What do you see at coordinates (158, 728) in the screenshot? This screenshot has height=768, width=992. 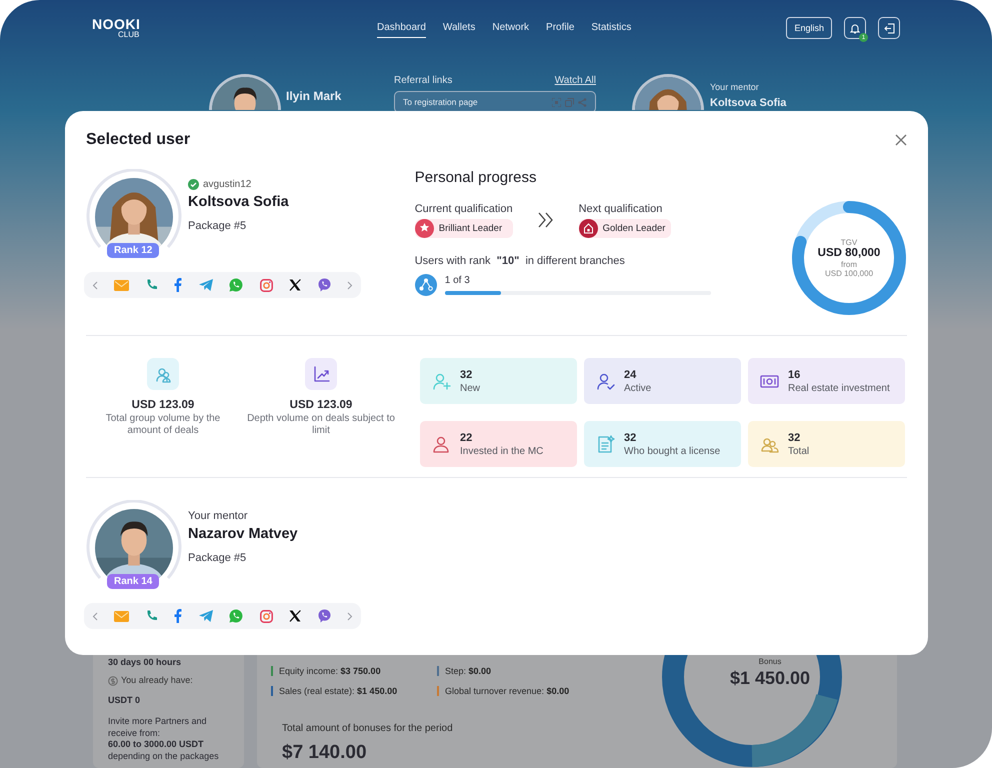 I see `invite-text: Invite more Partners and receive from:` at bounding box center [158, 728].